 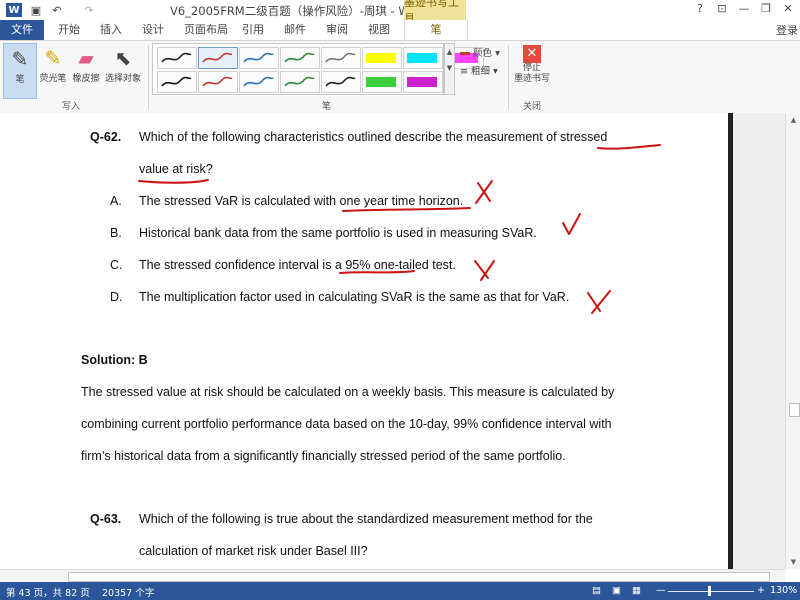 I want to click on question-number: Q-63., so click(x=106, y=519).